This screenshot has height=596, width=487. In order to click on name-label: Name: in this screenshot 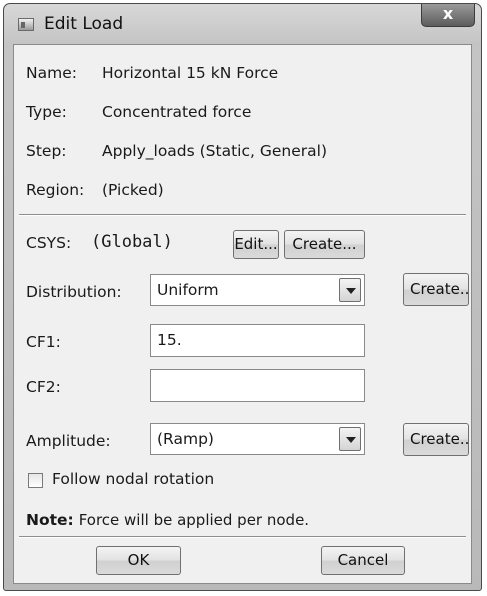, I will do `click(51, 73)`.